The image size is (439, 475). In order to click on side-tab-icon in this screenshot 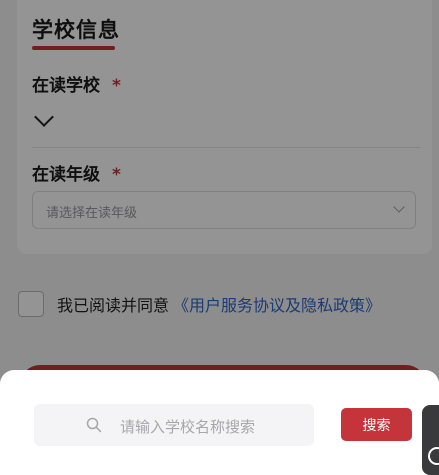, I will do `click(433, 456)`.